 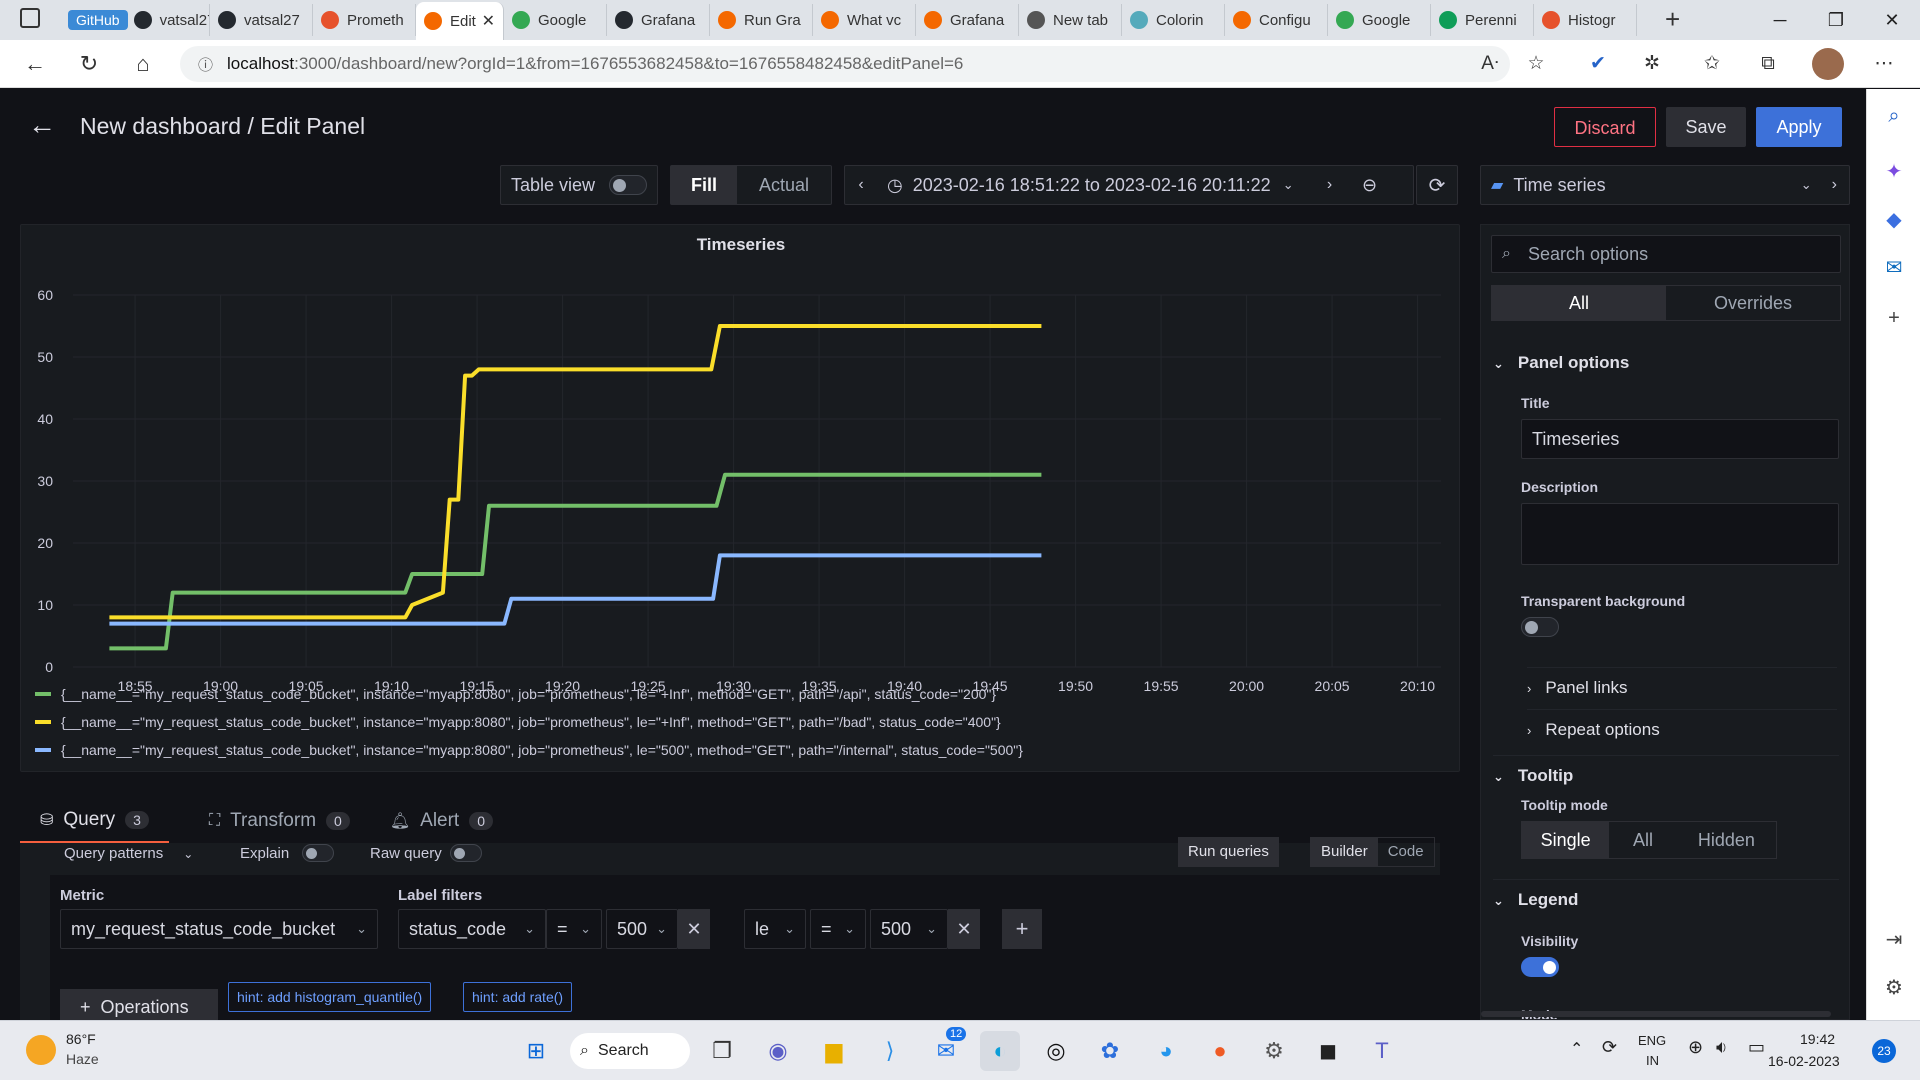 What do you see at coordinates (1652, 1040) in the screenshot?
I see `lang-primary: ENG` at bounding box center [1652, 1040].